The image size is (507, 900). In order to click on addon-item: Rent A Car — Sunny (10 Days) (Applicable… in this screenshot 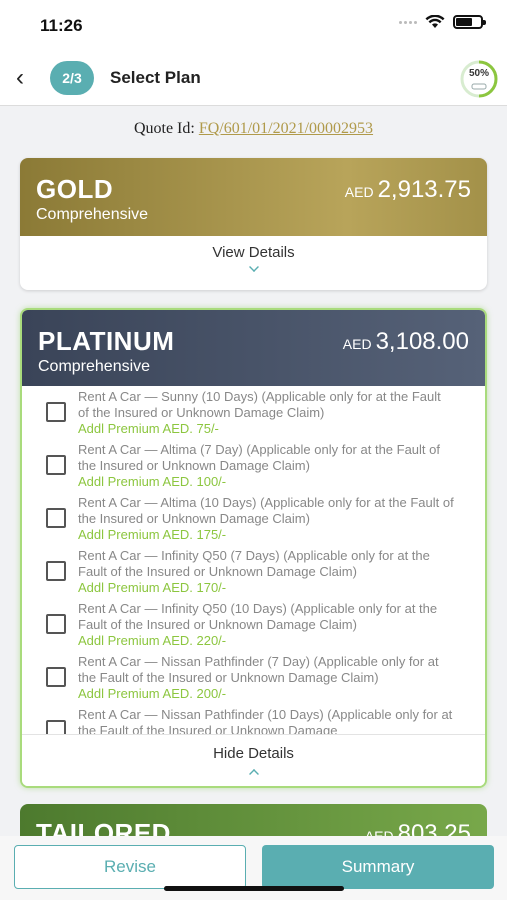, I will do `click(253, 412)`.